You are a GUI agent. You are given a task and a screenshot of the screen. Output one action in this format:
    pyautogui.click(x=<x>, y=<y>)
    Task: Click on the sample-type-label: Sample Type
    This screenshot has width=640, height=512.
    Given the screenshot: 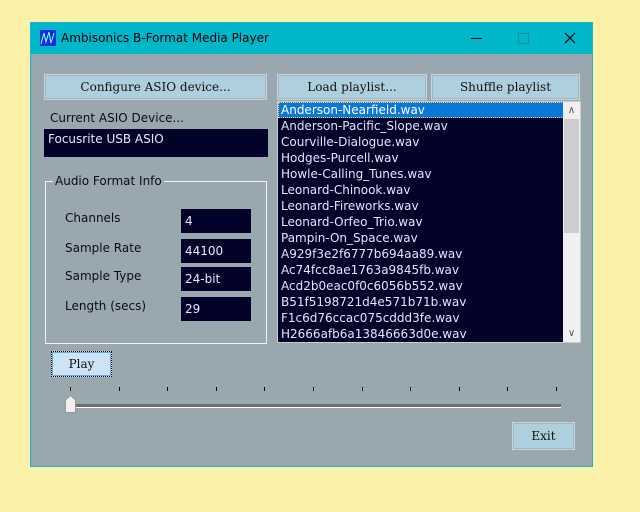 What is the action you would take?
    pyautogui.click(x=103, y=276)
    